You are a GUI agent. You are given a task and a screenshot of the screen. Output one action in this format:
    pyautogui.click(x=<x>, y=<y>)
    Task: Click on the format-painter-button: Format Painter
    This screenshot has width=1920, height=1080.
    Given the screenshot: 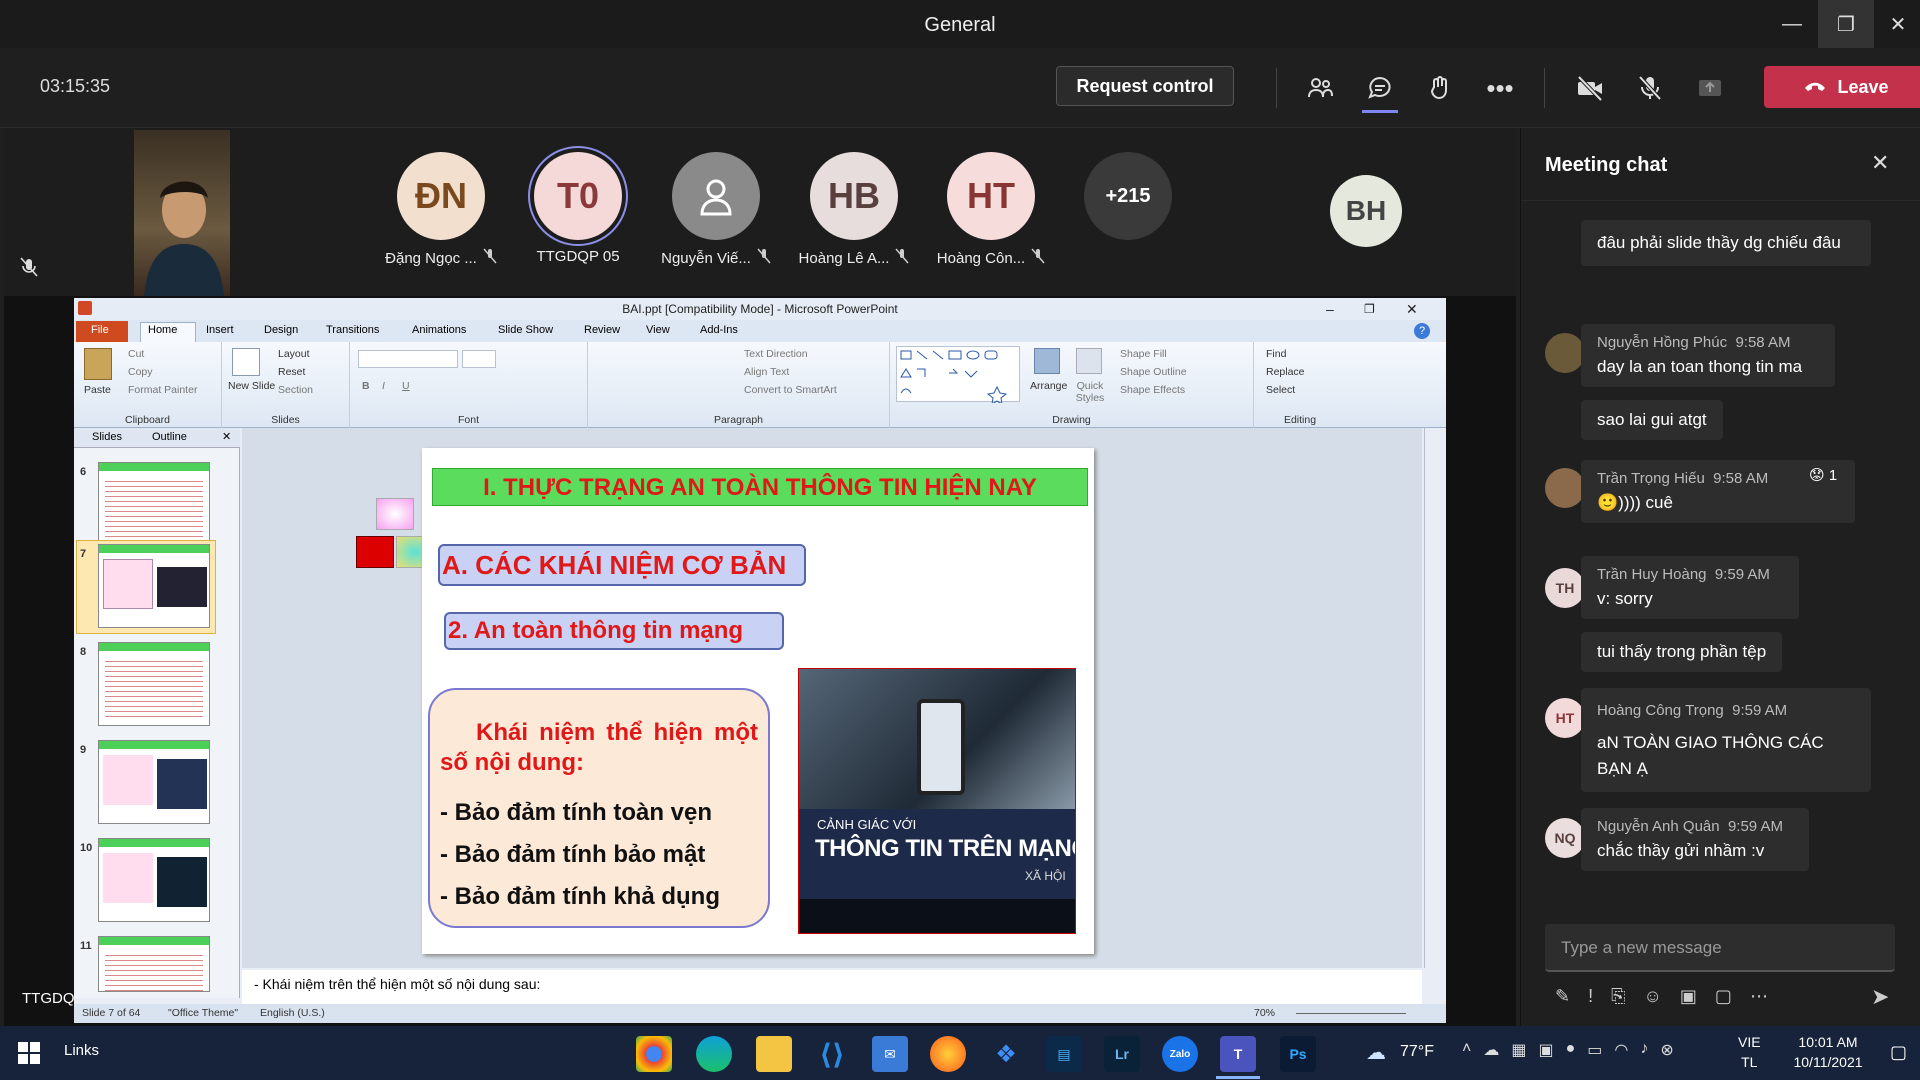 What is the action you would take?
    pyautogui.click(x=162, y=390)
    